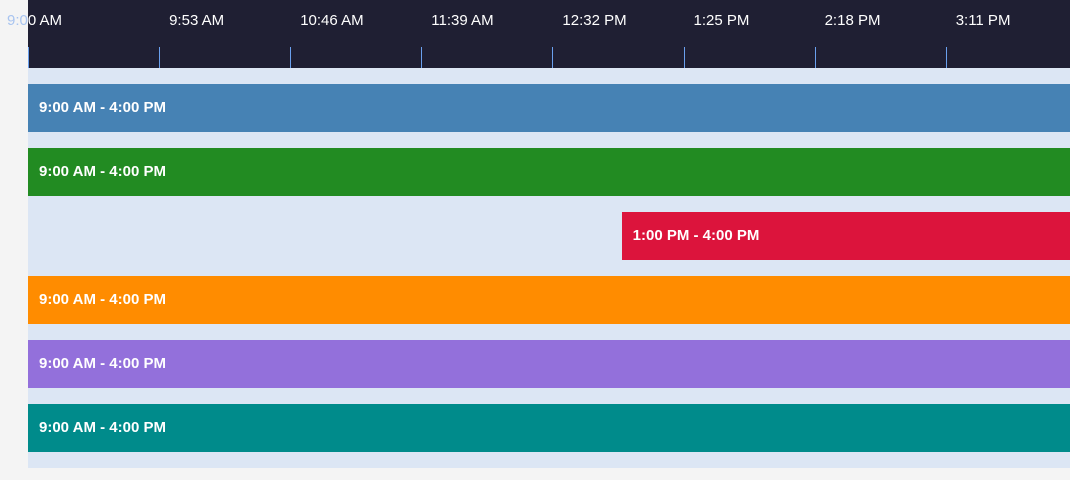  What do you see at coordinates (721, 20) in the screenshot?
I see `time-tick-label: 1:25 PM` at bounding box center [721, 20].